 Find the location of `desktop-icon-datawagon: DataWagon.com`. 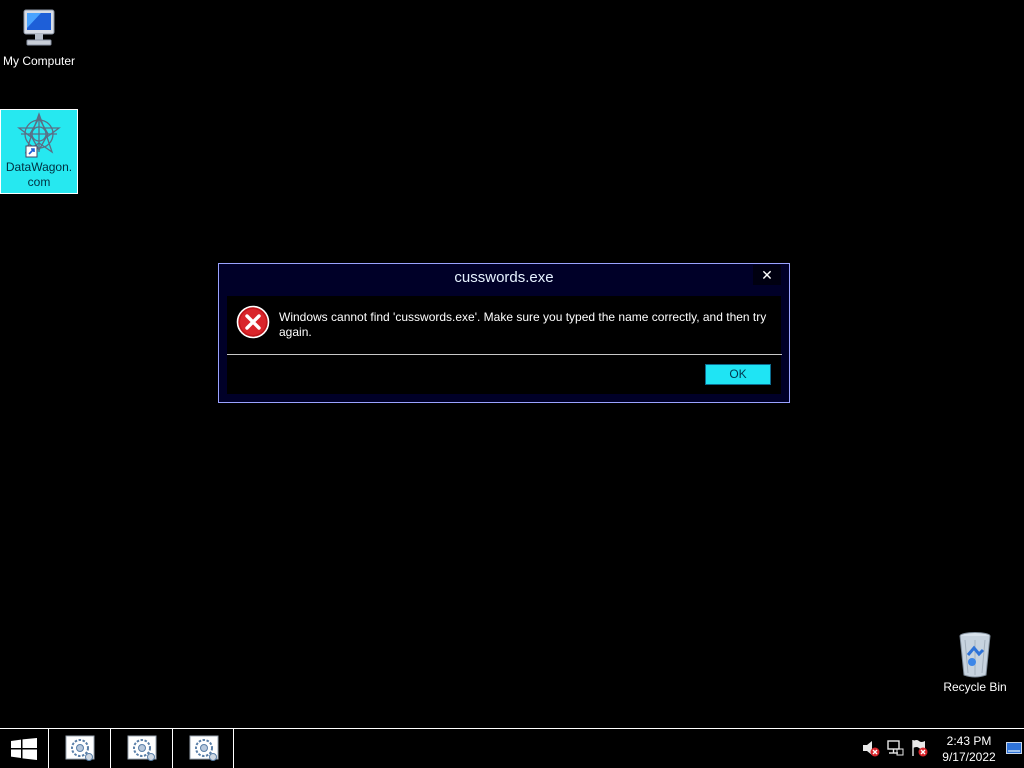

desktop-icon-datawagon: DataWagon.com is located at coordinates (39, 151).